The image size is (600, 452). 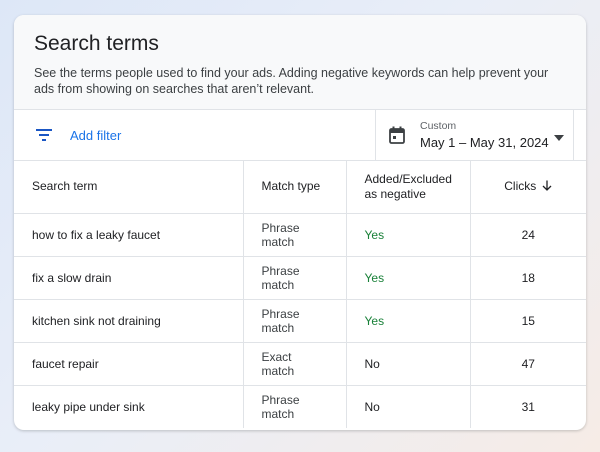 I want to click on page-title: Search terms, so click(x=96, y=43).